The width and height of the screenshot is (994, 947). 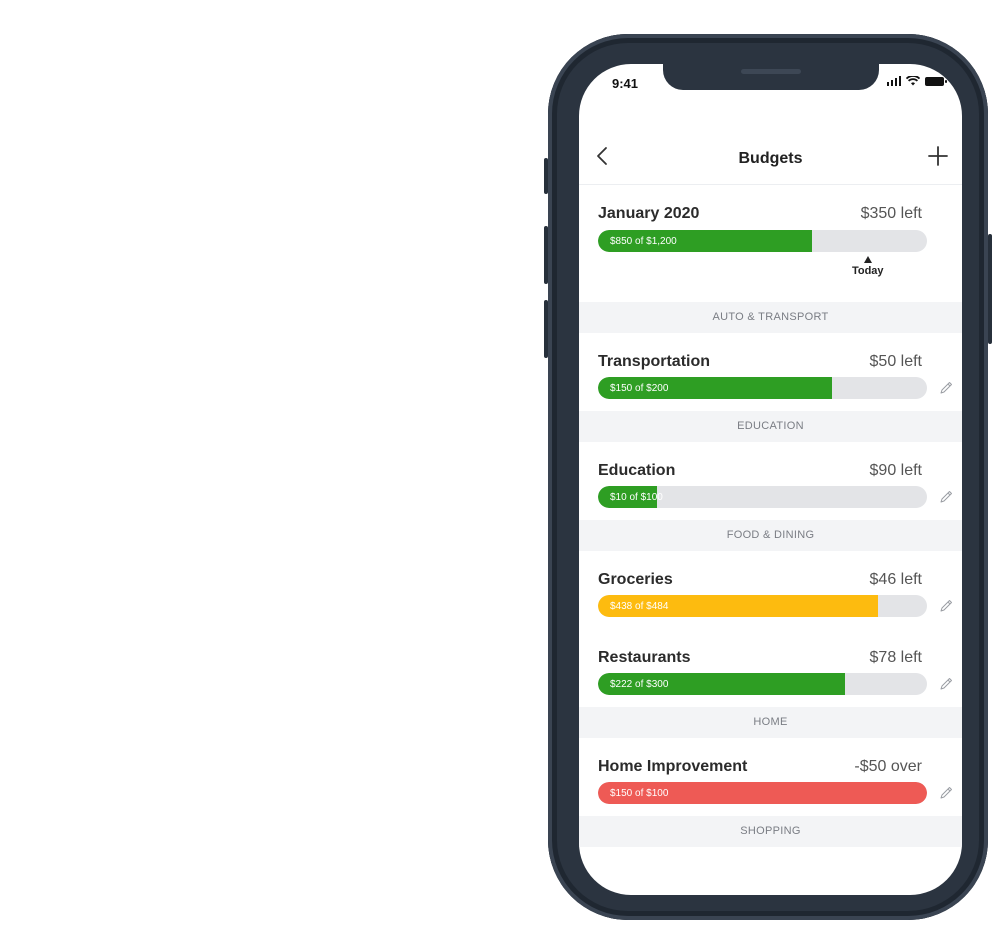 I want to click on budget-remaining: -$50 over, so click(x=888, y=766).